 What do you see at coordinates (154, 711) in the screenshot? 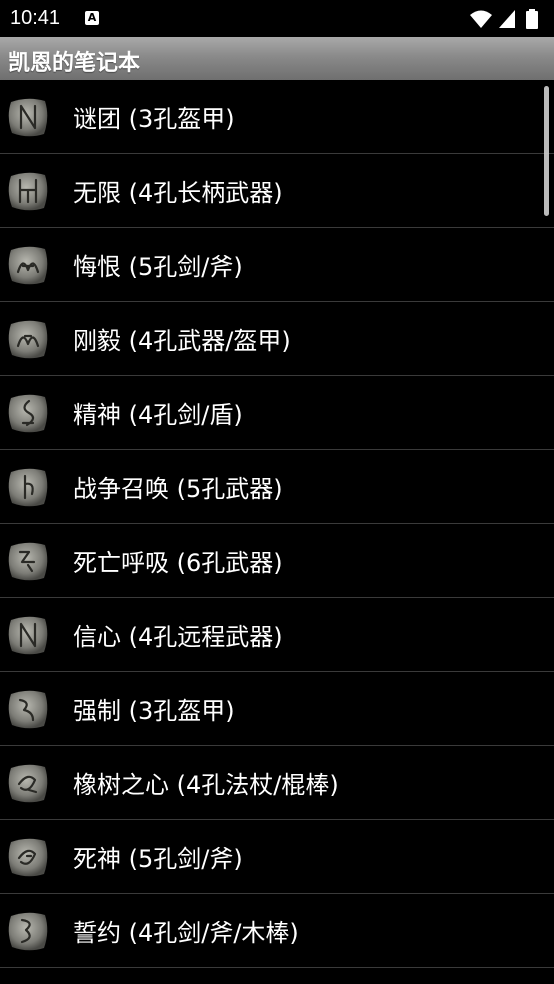
I see `list-item-label: 强制 (3孔盔甲)` at bounding box center [154, 711].